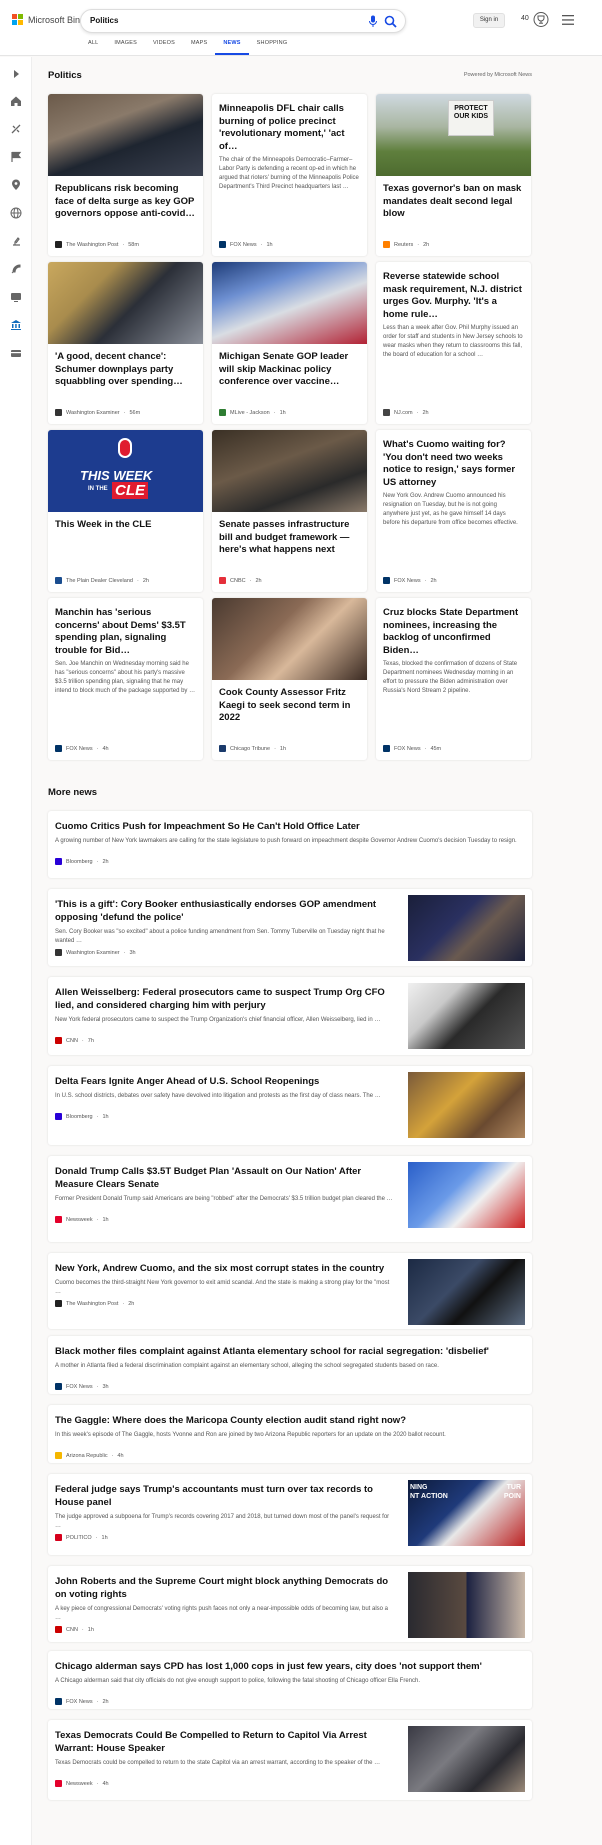 The height and width of the screenshot is (1845, 602). I want to click on news-card-image: THIS WEEK IN THE CLE, so click(125, 471).